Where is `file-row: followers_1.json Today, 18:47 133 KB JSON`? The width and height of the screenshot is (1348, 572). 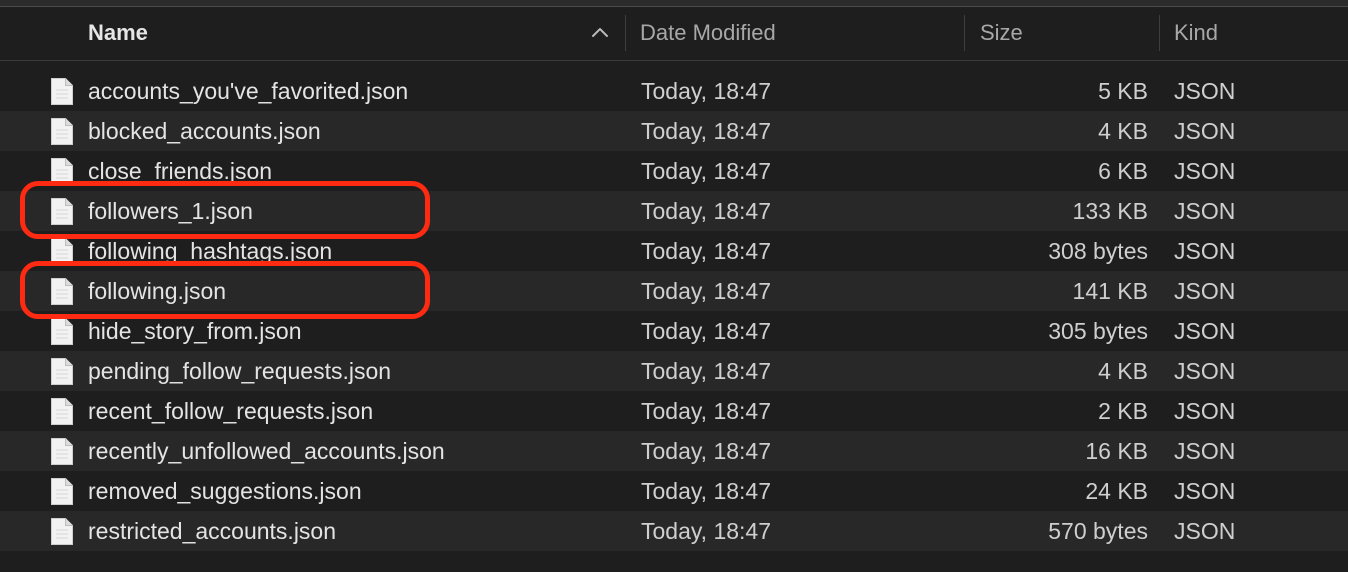 file-row: followers_1.json Today, 18:47 133 KB JSON is located at coordinates (674, 211).